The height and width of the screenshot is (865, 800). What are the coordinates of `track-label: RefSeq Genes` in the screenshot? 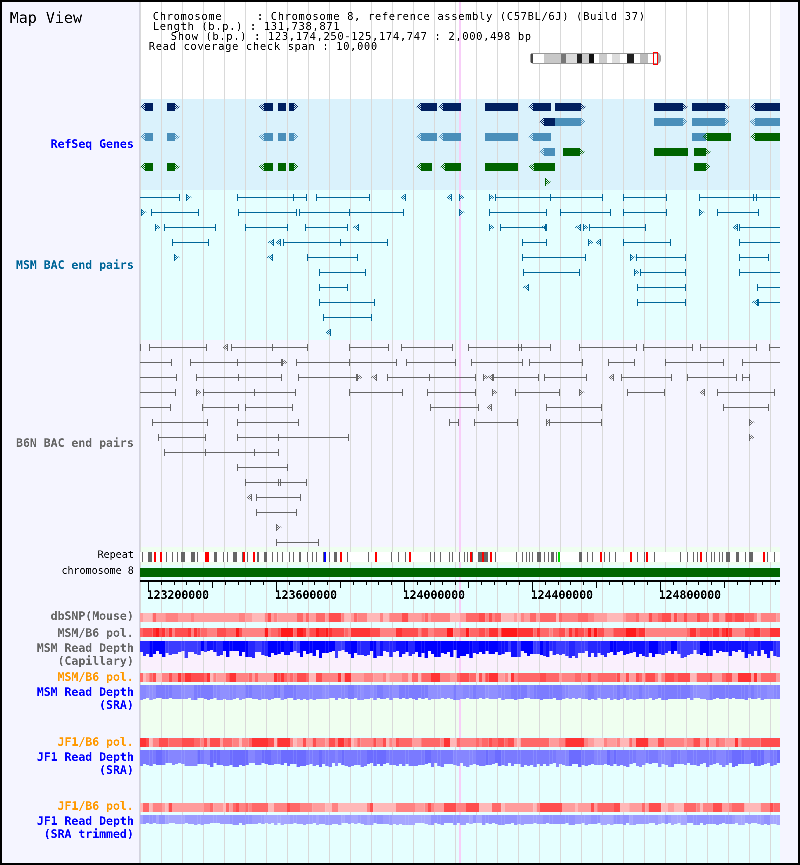 It's located at (92, 144).